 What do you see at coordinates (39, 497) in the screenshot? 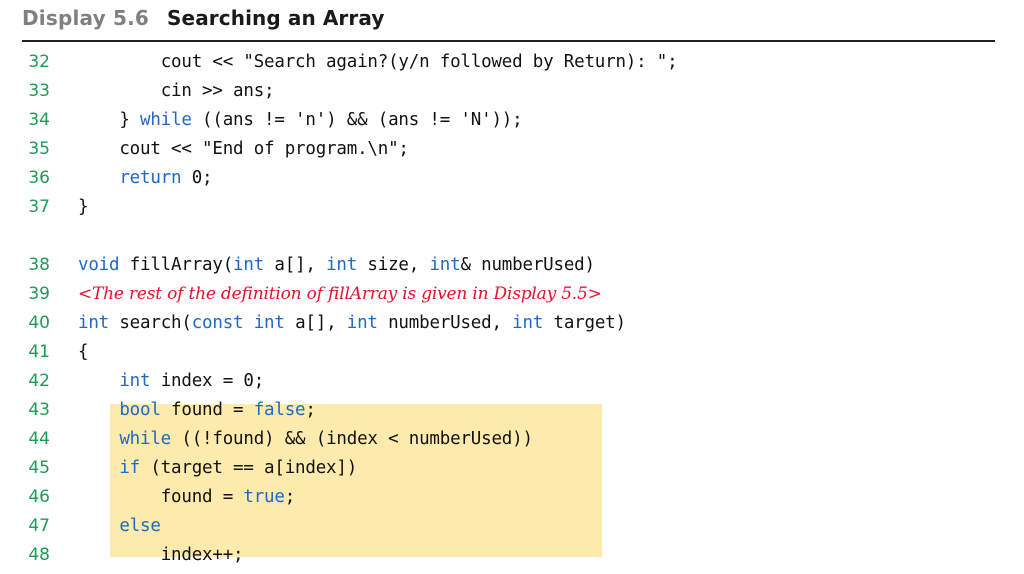
I see `line-number: 46` at bounding box center [39, 497].